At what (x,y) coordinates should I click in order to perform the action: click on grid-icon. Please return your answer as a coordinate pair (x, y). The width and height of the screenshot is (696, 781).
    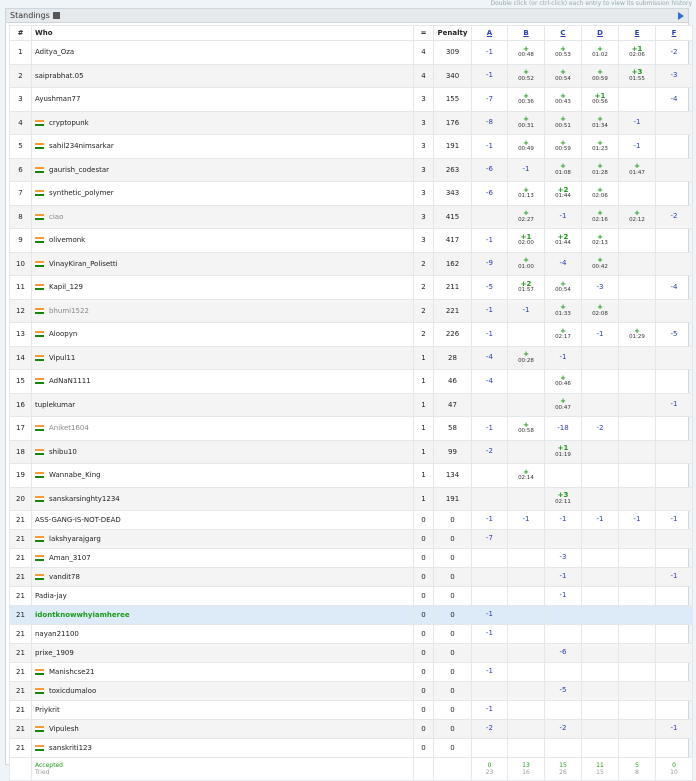
    Looking at the image, I should click on (56, 15).